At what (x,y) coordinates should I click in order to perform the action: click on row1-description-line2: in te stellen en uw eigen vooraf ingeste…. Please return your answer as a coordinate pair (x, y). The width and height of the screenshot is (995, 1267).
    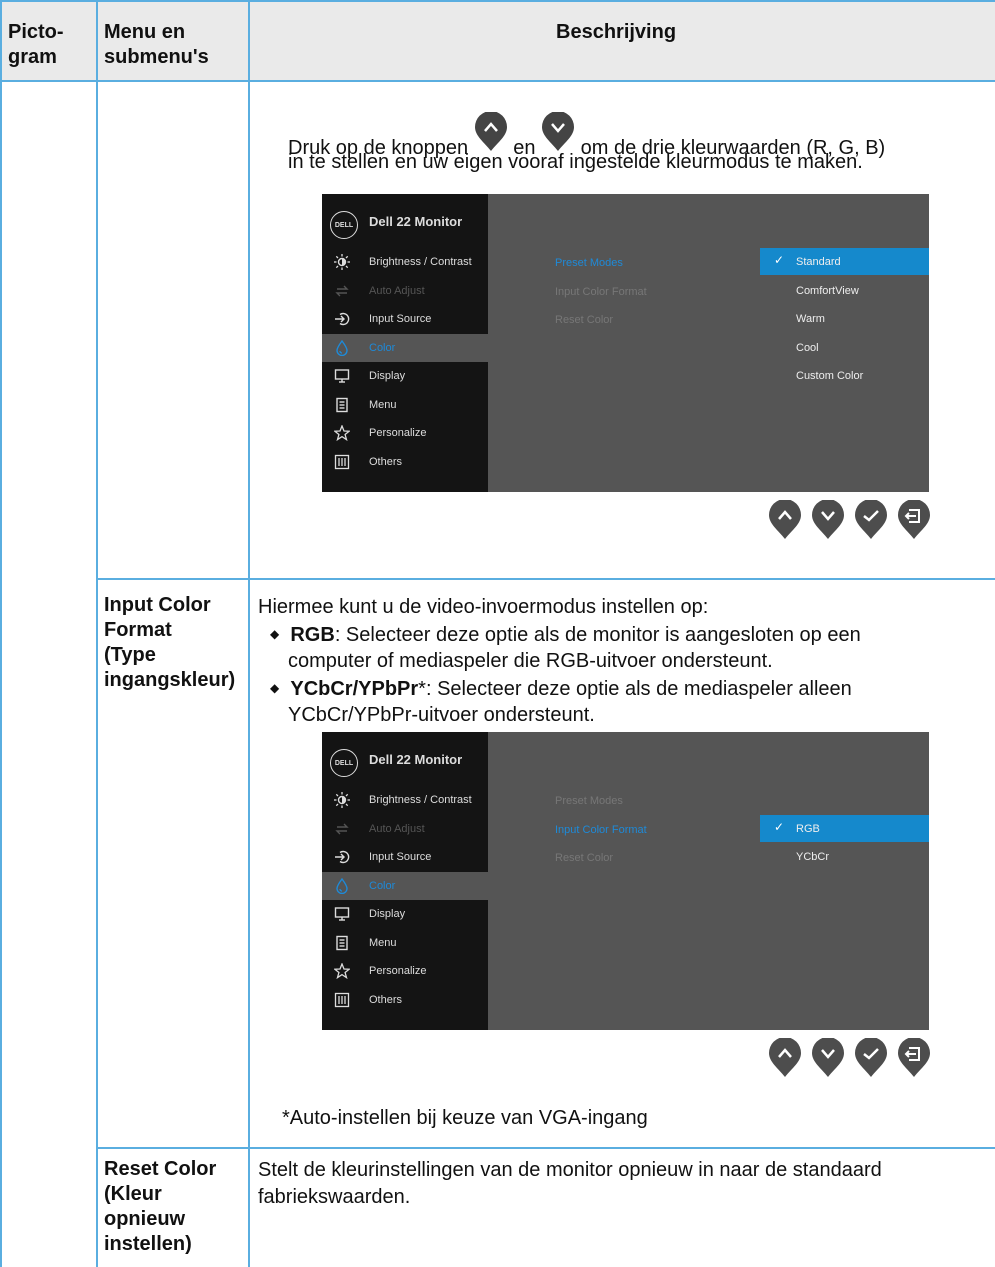
    Looking at the image, I should click on (575, 162).